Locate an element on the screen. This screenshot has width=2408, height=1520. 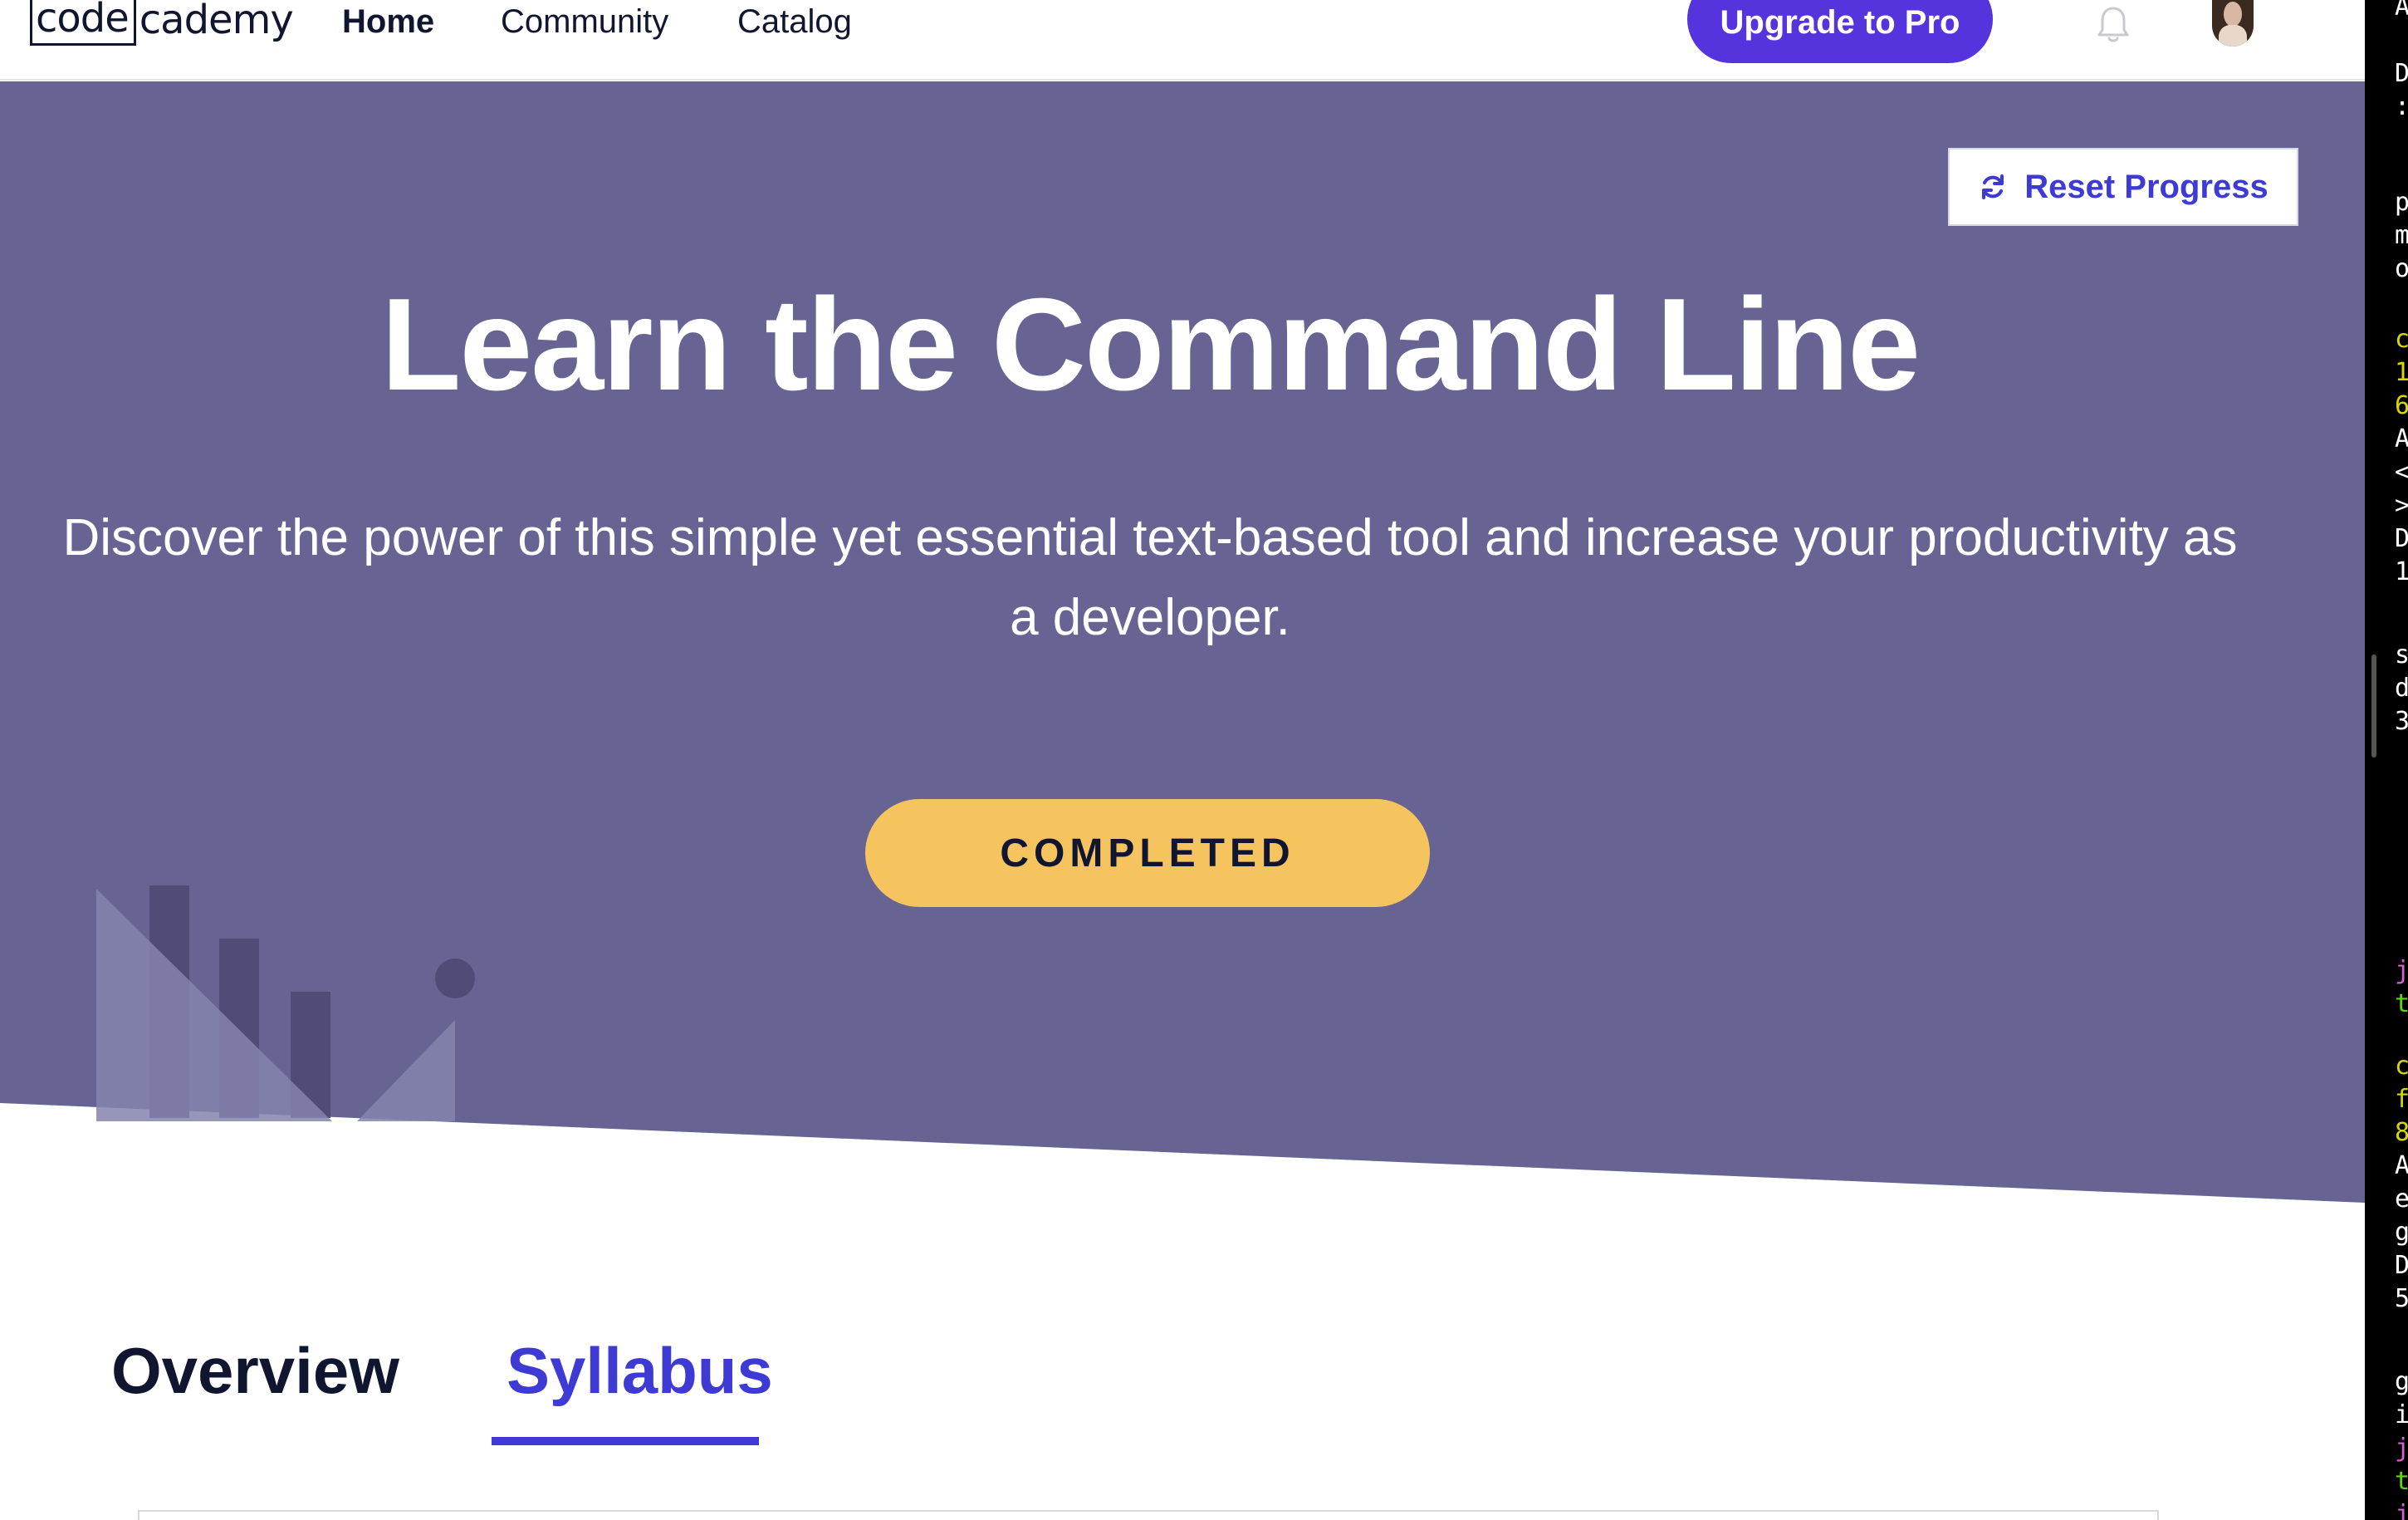
refresh-icon is located at coordinates (1993, 187).